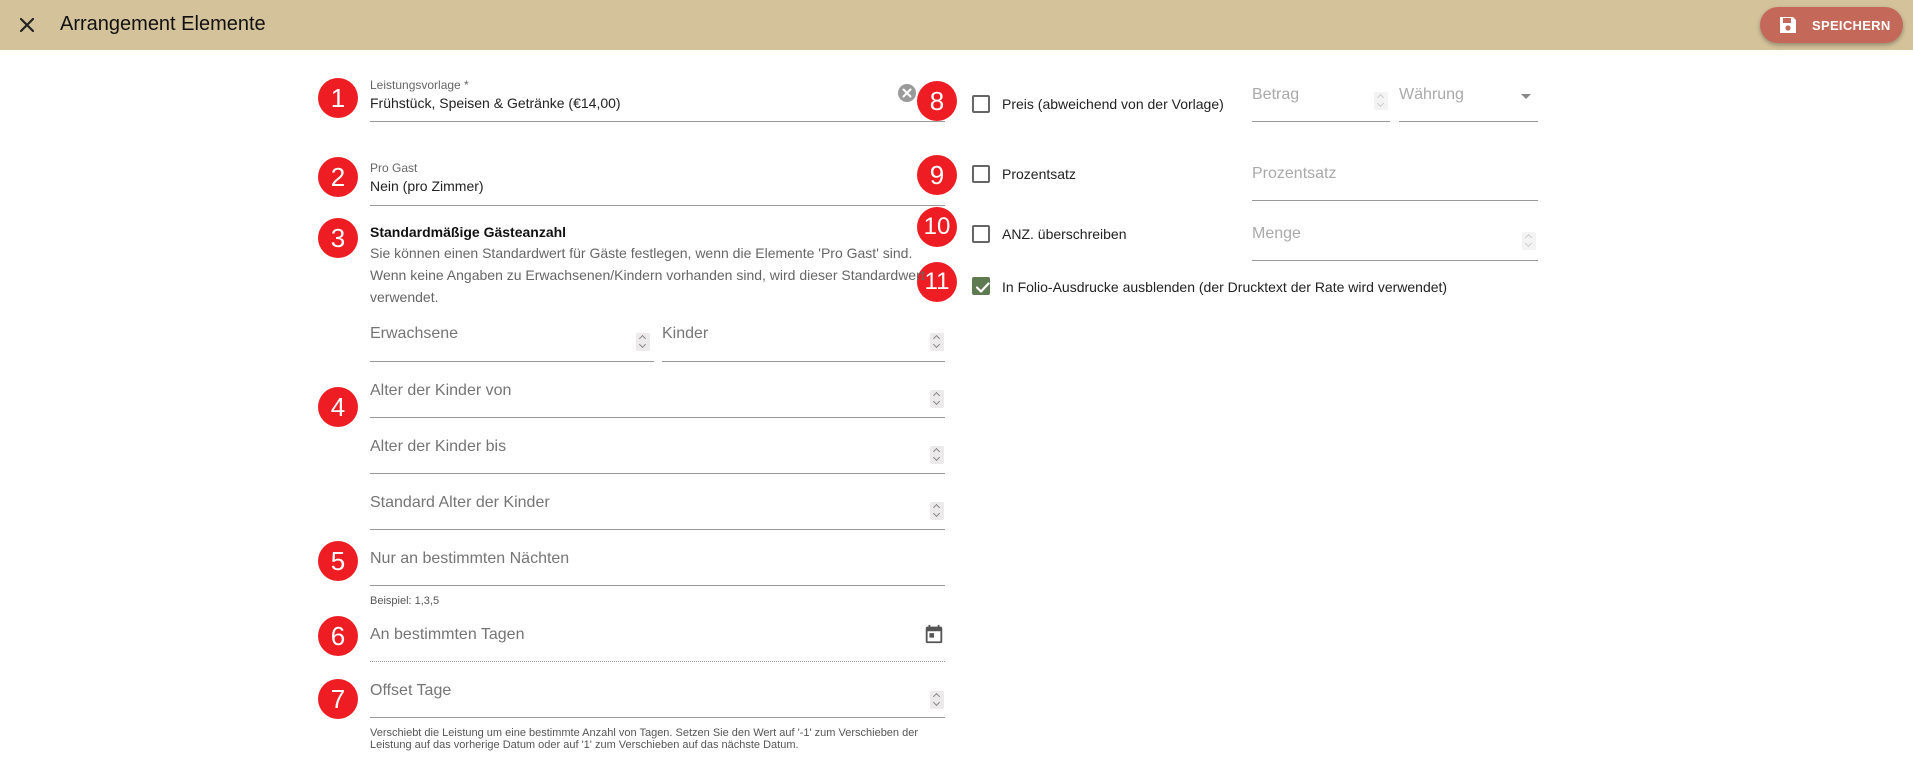  What do you see at coordinates (657, 452) in the screenshot?
I see `child-age-to-input: Alter der Kinder bis` at bounding box center [657, 452].